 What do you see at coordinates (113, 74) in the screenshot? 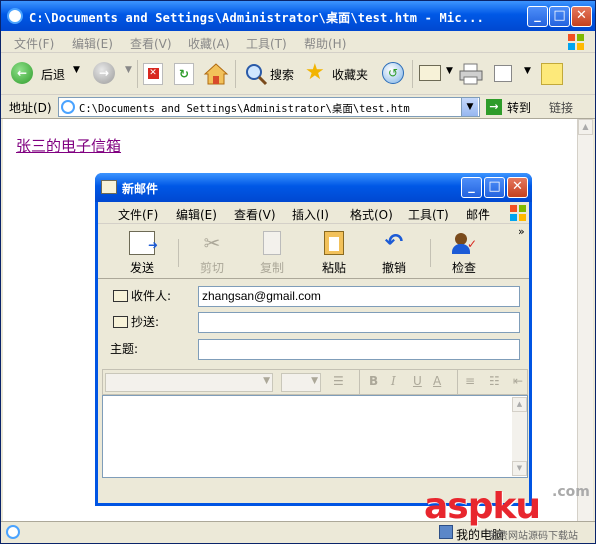
I see `forward-button: → ▼` at bounding box center [113, 74].